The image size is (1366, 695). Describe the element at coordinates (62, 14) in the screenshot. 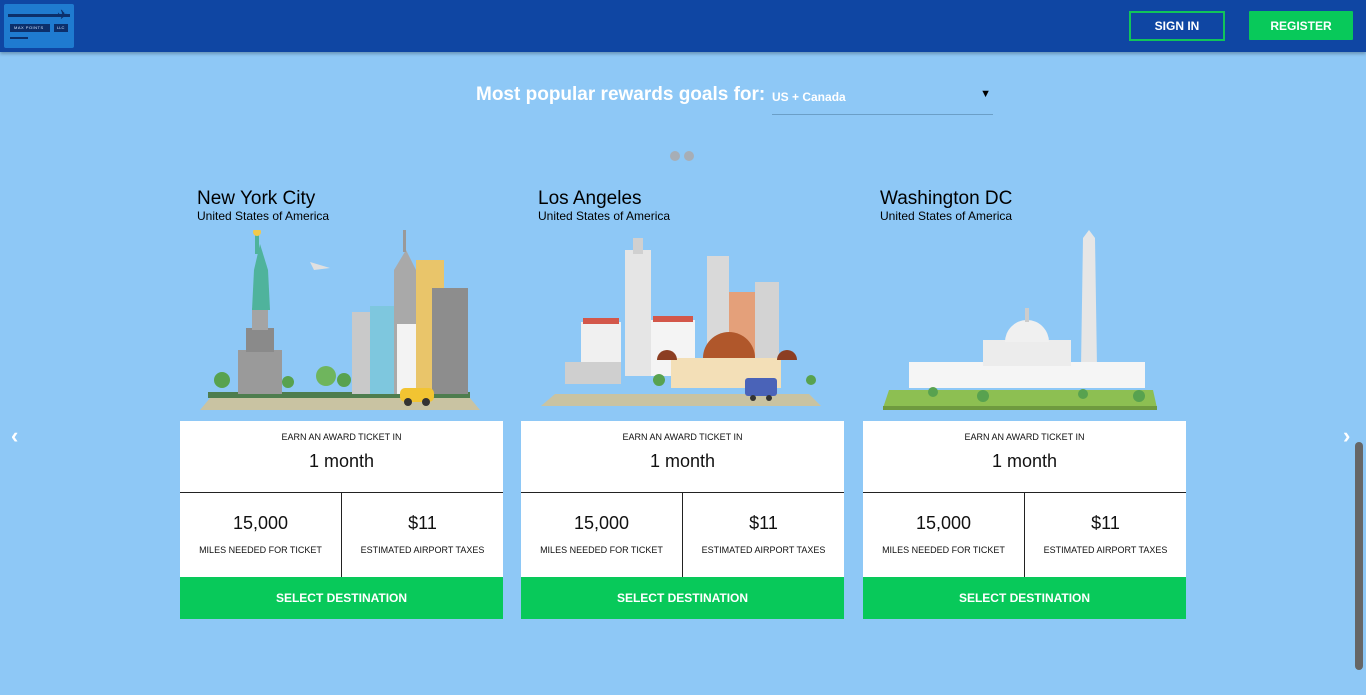

I see `airplane-icon: ✈` at that location.